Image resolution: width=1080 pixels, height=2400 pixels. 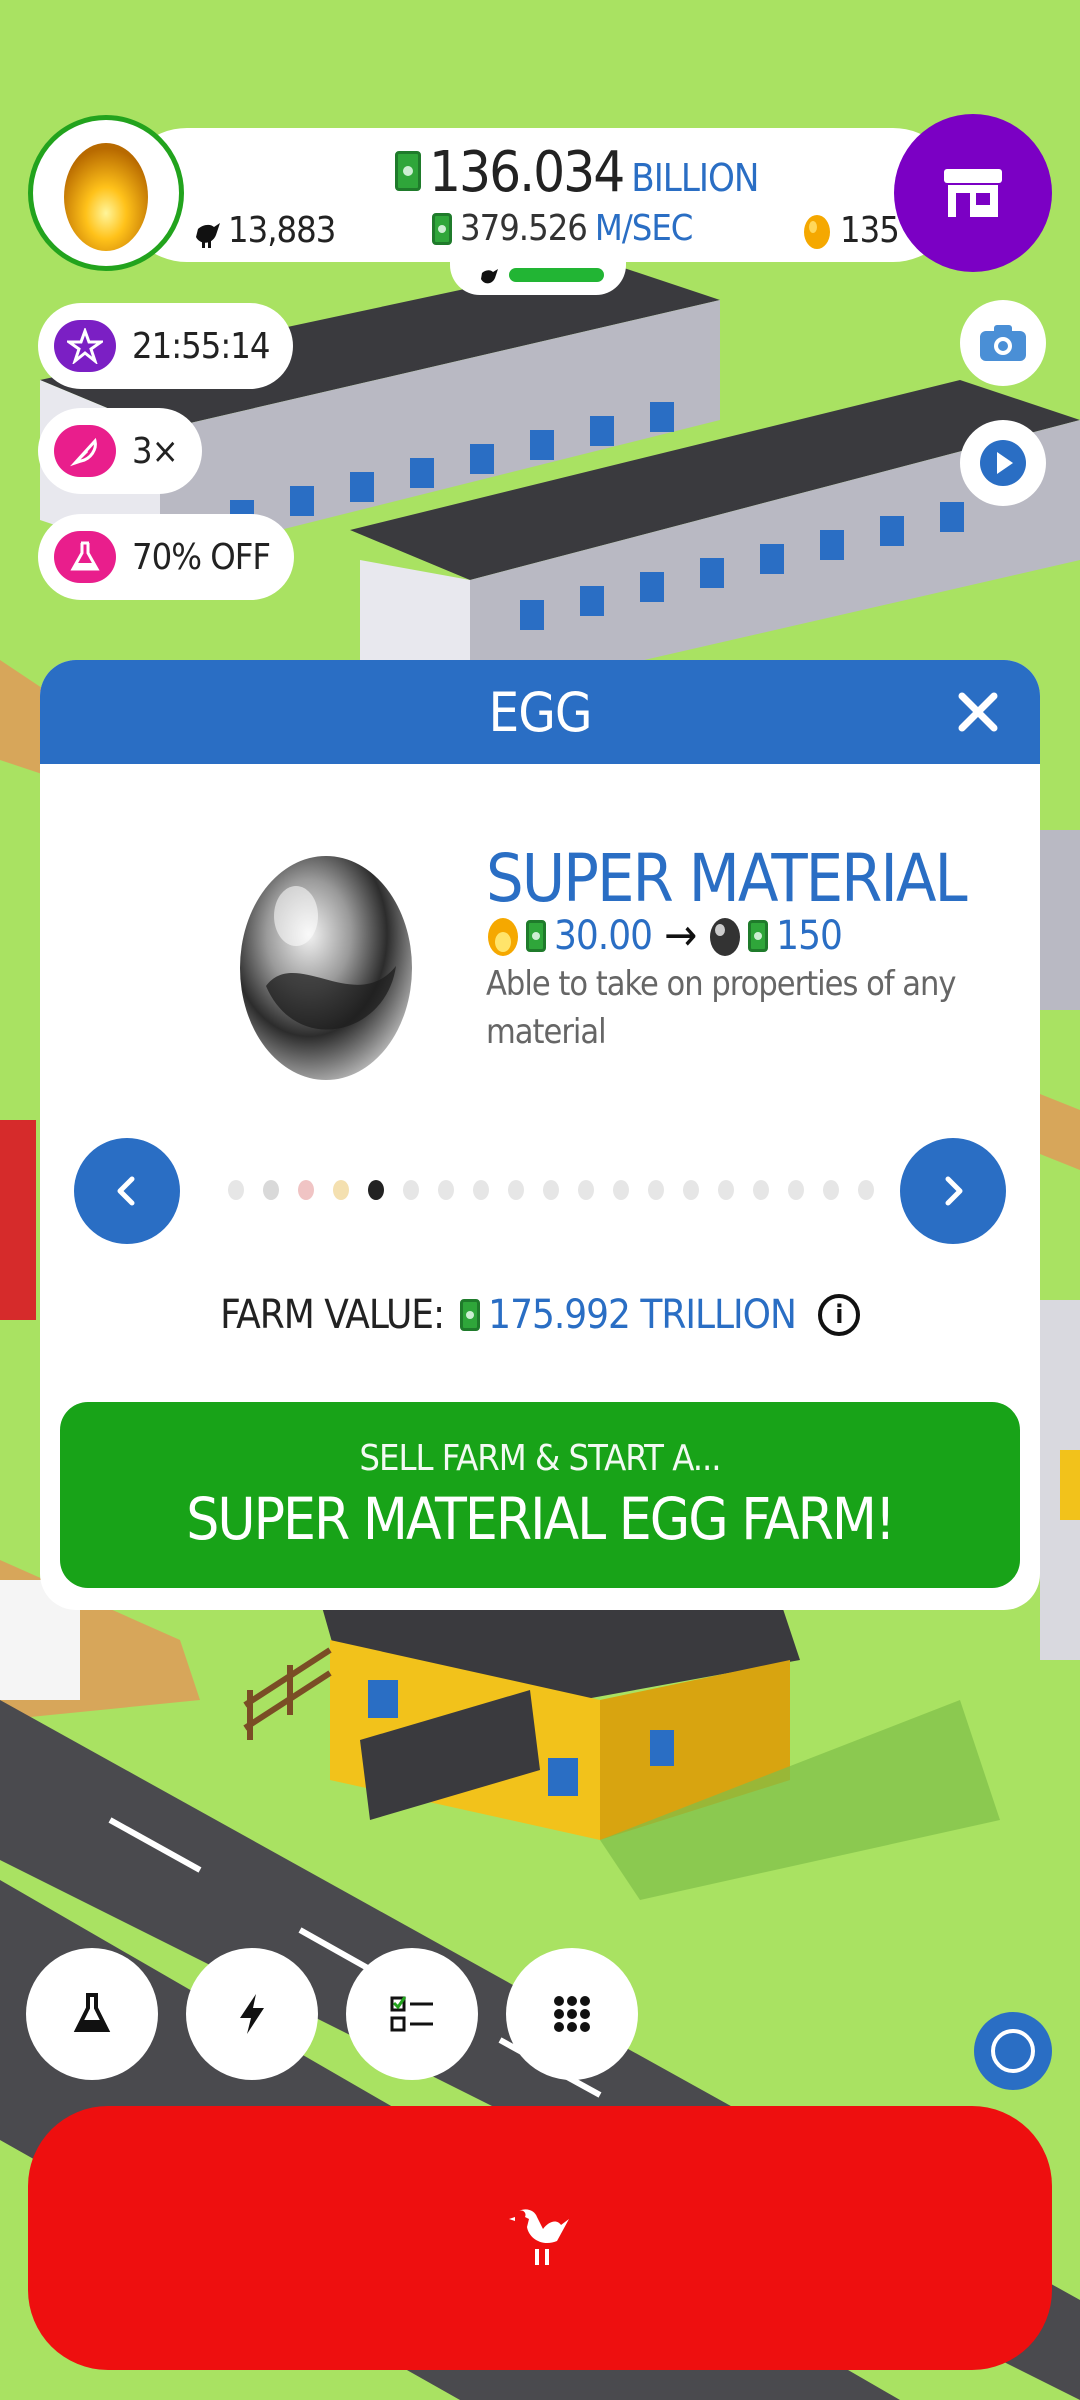 I want to click on golden-egg-value: 135, so click(x=870, y=230).